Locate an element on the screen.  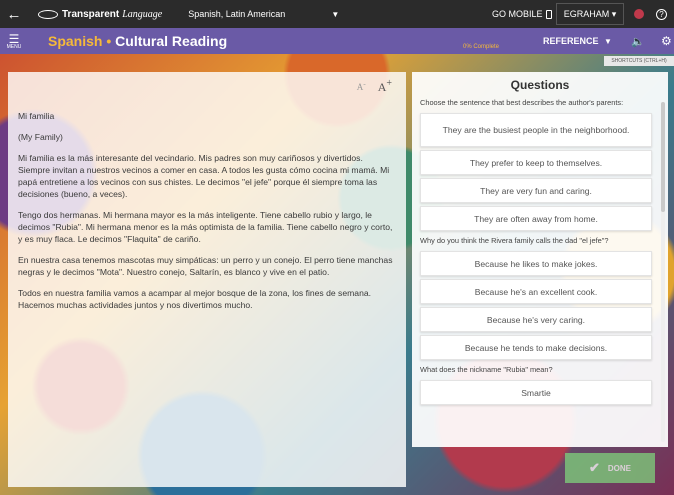
shortcuts-hint: SHORTCUTS (CTRL+H) is located at coordinates (639, 61).